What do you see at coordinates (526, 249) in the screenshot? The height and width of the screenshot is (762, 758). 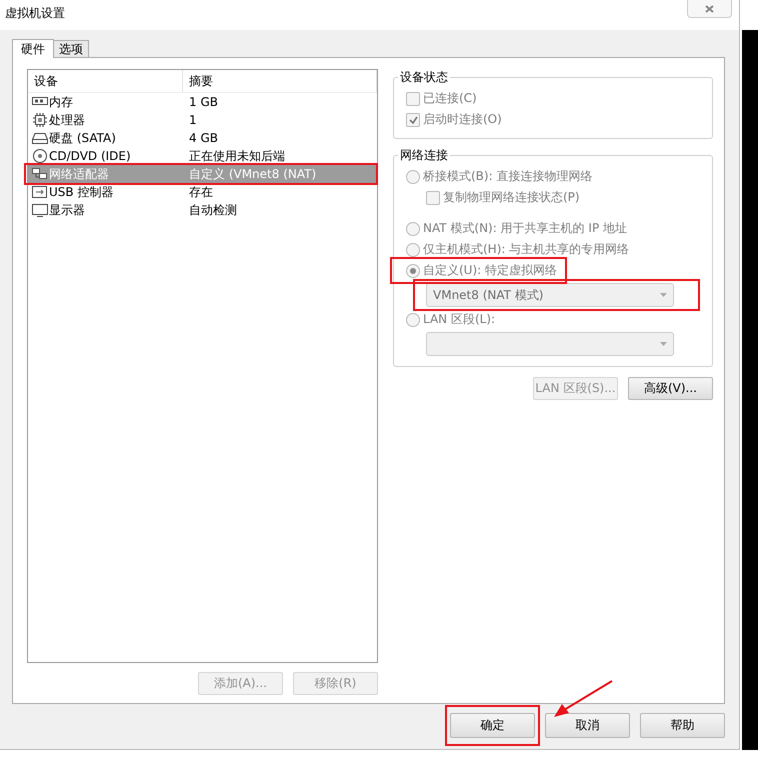 I see `option-label: 仅主机模式(H): 与主机共享的专用网络` at bounding box center [526, 249].